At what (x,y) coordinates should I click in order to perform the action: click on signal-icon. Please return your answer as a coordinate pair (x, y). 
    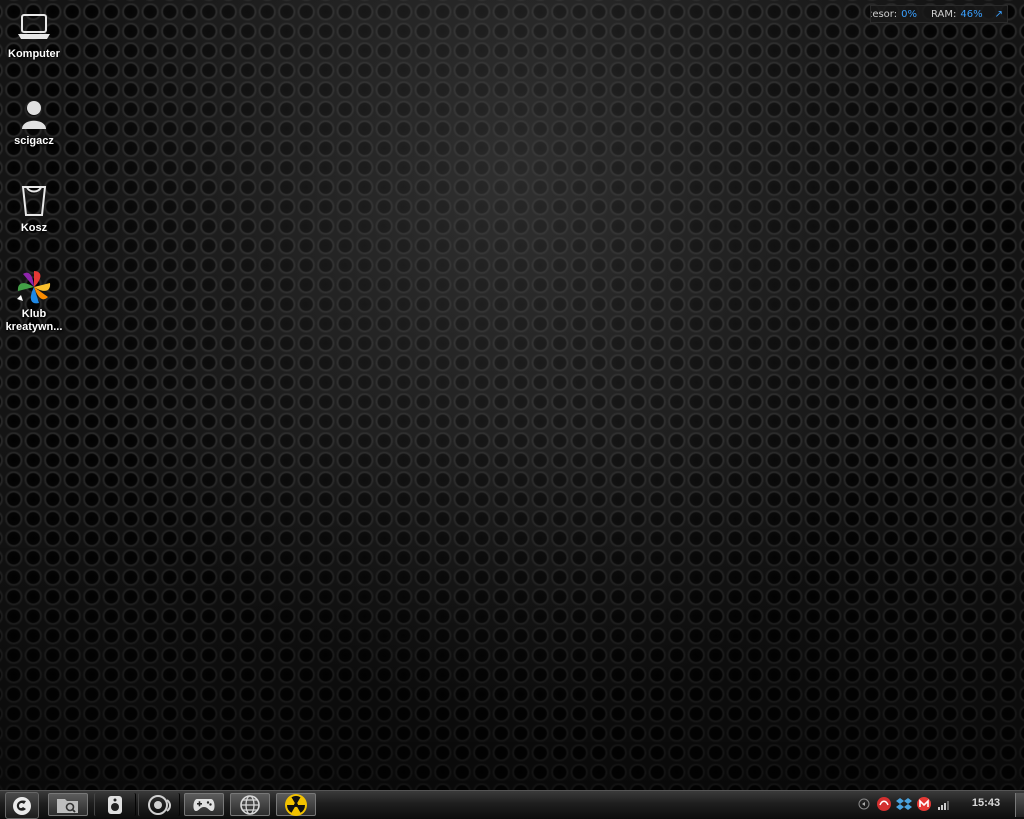
    Looking at the image, I should click on (944, 804).